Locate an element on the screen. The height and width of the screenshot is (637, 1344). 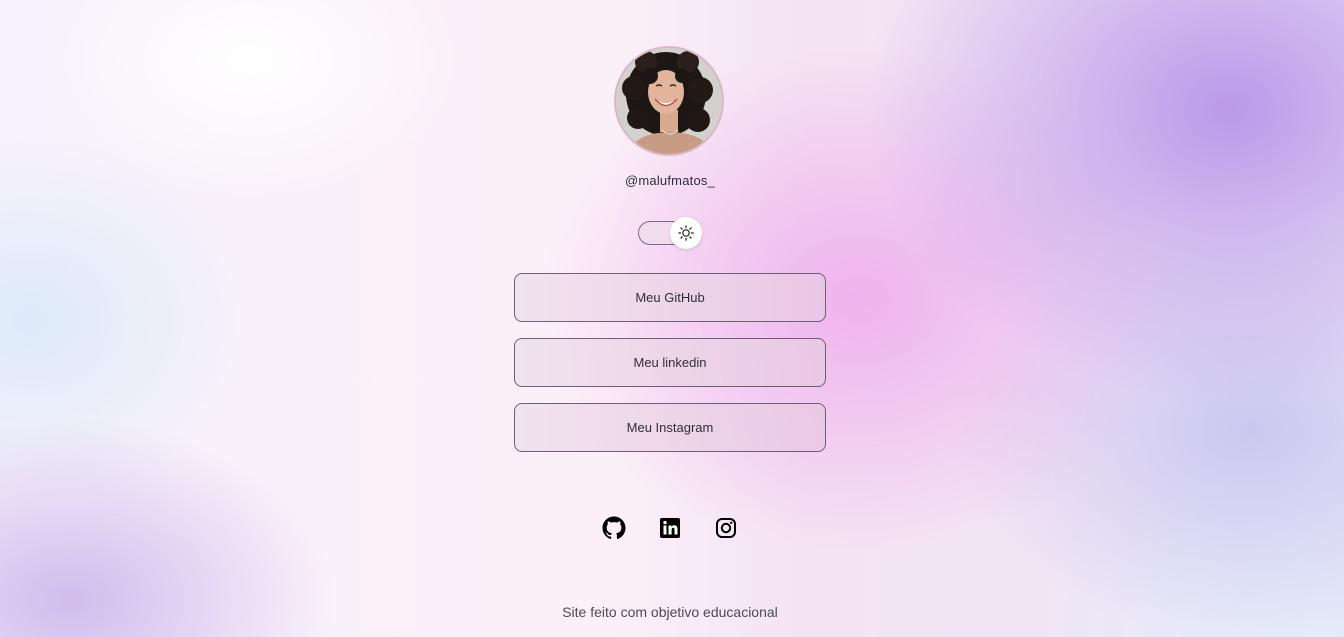
instagram-link-button: Meu Instagram is located at coordinates (670, 427).